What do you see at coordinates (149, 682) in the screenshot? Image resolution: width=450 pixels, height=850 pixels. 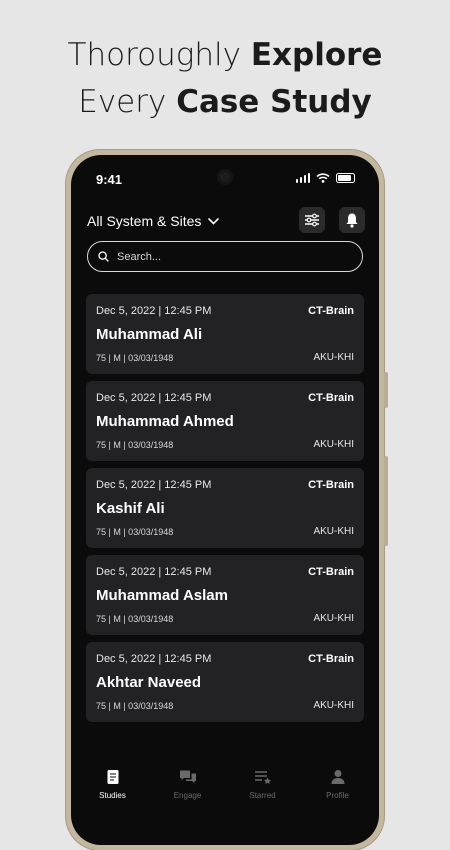 I see `patient-name: Akhtar Naveed` at bounding box center [149, 682].